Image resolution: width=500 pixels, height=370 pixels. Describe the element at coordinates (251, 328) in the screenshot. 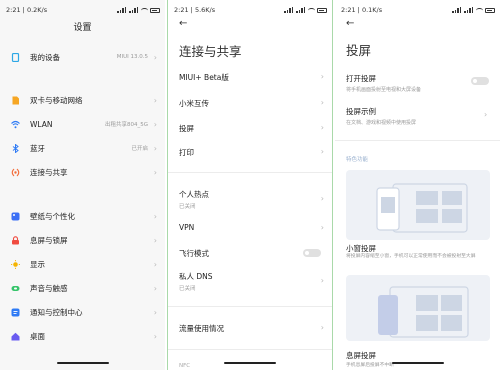

I see `list-item-data-usage: 流量使用情况 ›` at that location.